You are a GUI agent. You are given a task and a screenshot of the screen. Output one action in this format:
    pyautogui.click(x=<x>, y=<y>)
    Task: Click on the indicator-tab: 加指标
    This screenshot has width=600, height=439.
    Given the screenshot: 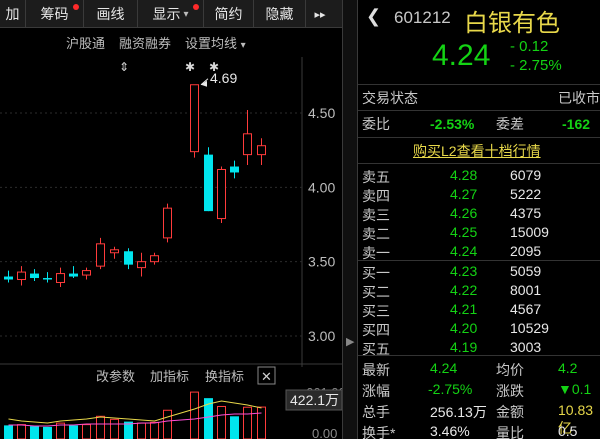 What is the action you would take?
    pyautogui.click(x=169, y=376)
    